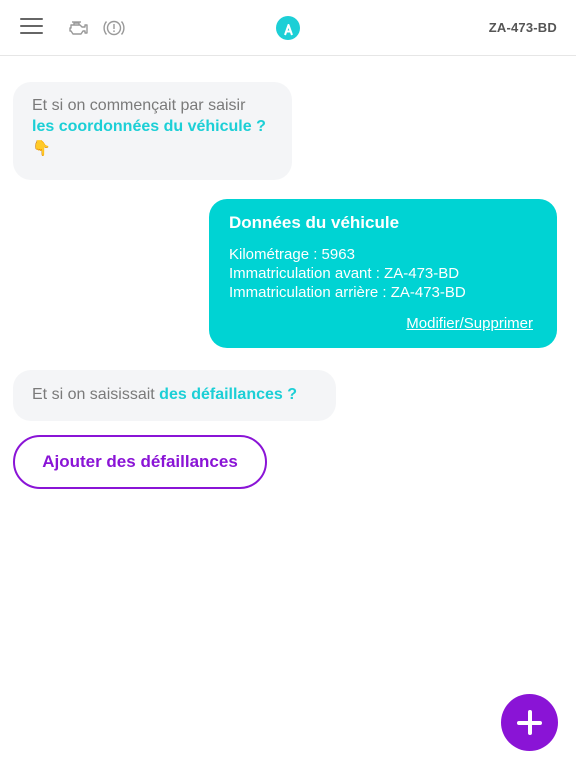  I want to click on hamburger-menu-icon, so click(32, 27).